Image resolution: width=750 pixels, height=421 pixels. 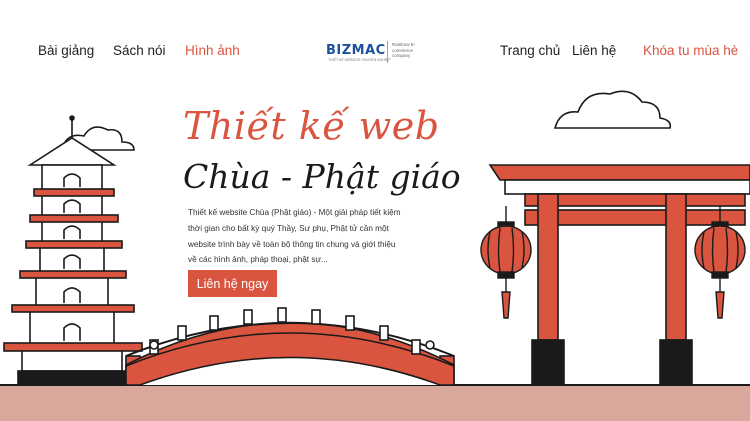 I want to click on contact-now-button: Liên hệ ngay, so click(x=232, y=283).